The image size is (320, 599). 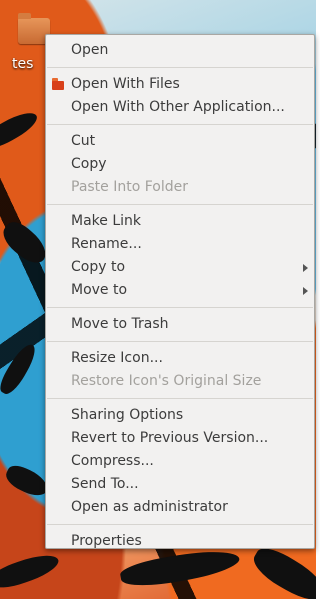 What do you see at coordinates (180, 324) in the screenshot?
I see `menu-item-move-to-trash: Move to Trash` at bounding box center [180, 324].